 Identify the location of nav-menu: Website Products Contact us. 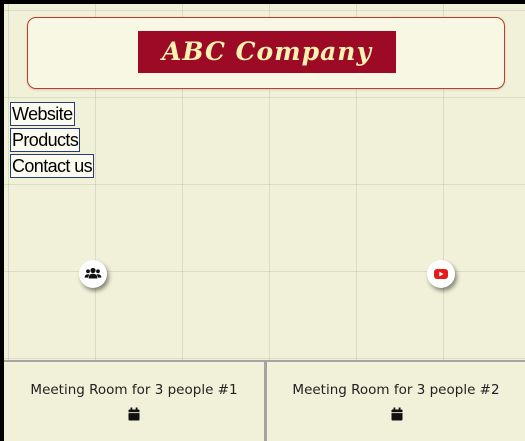
(52, 141).